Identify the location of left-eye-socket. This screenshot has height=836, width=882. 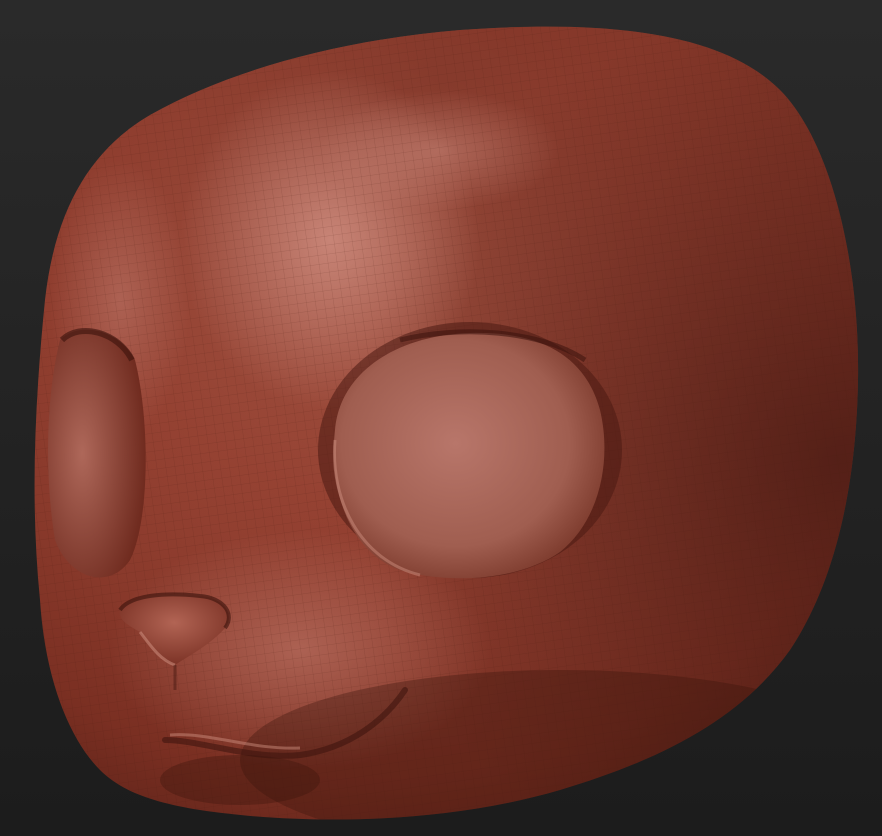
(97, 453).